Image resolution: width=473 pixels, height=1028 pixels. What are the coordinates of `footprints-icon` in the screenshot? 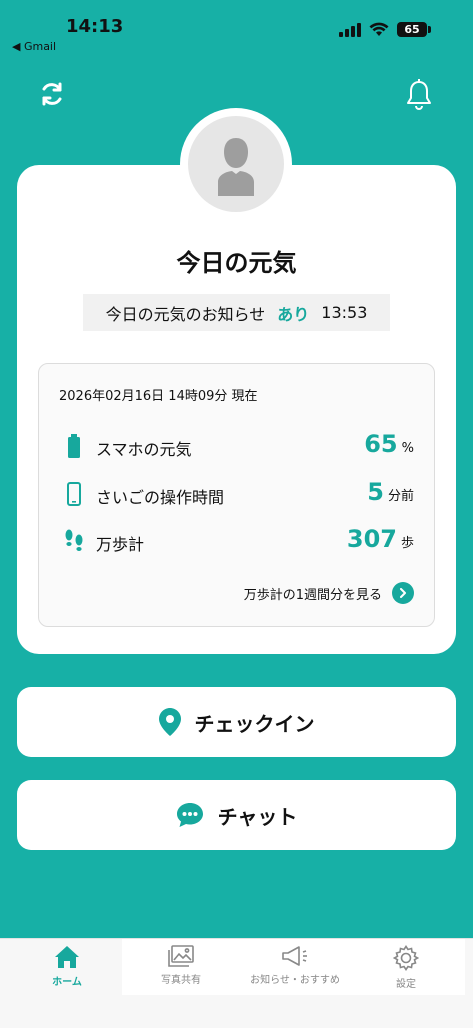 It's located at (74, 540).